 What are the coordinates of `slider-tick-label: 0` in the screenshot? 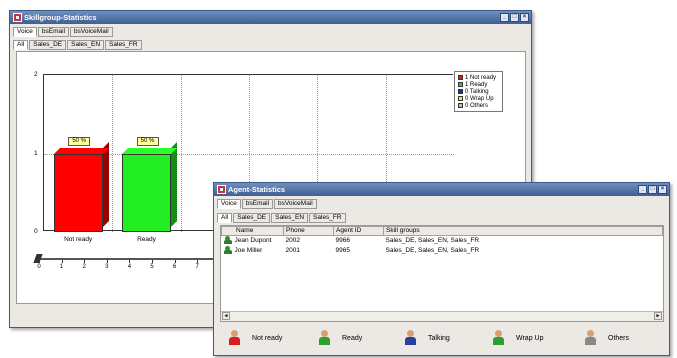 It's located at (39, 267).